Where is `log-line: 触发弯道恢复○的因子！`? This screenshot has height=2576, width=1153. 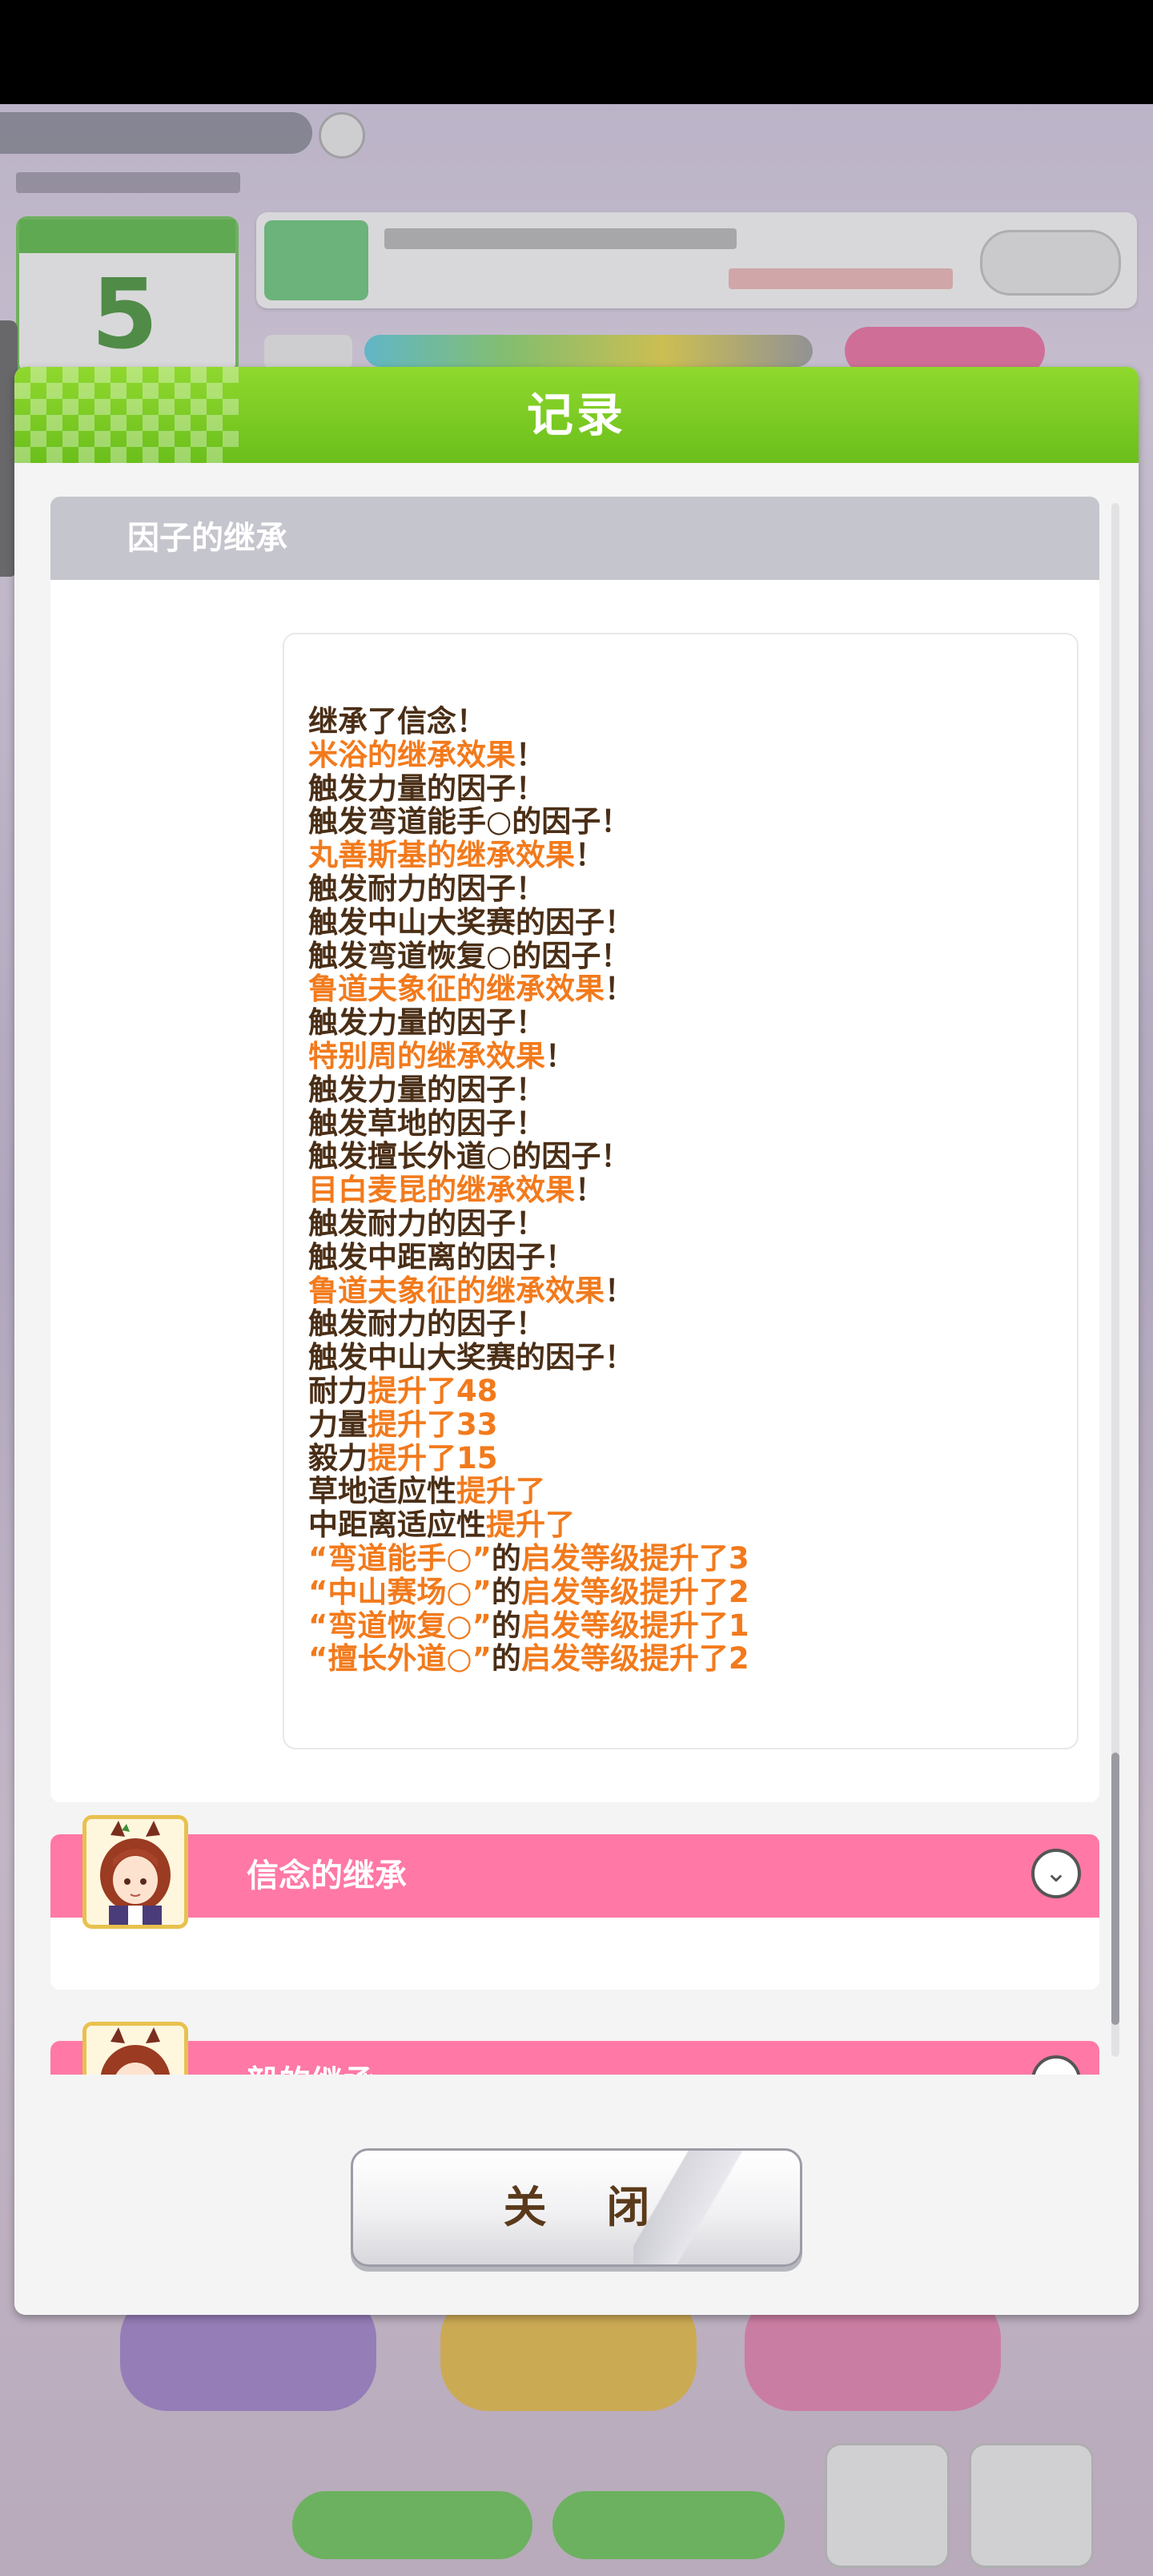 log-line: 触发弯道恢复○的因子！ is located at coordinates (529, 955).